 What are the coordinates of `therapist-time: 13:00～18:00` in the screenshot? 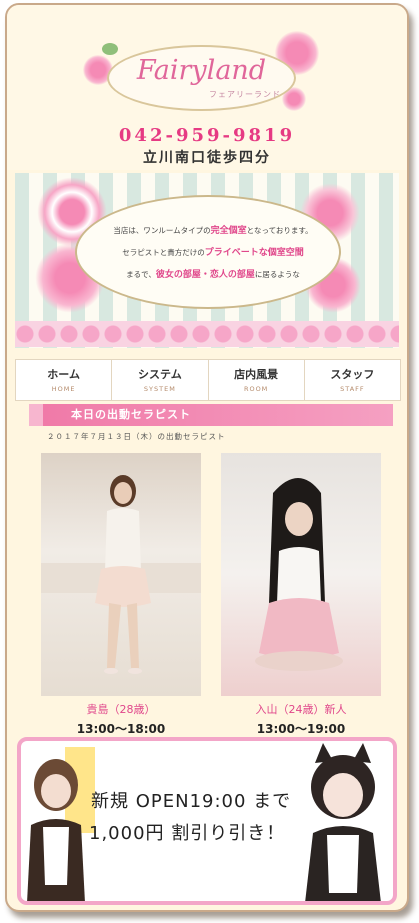 It's located at (121, 729).